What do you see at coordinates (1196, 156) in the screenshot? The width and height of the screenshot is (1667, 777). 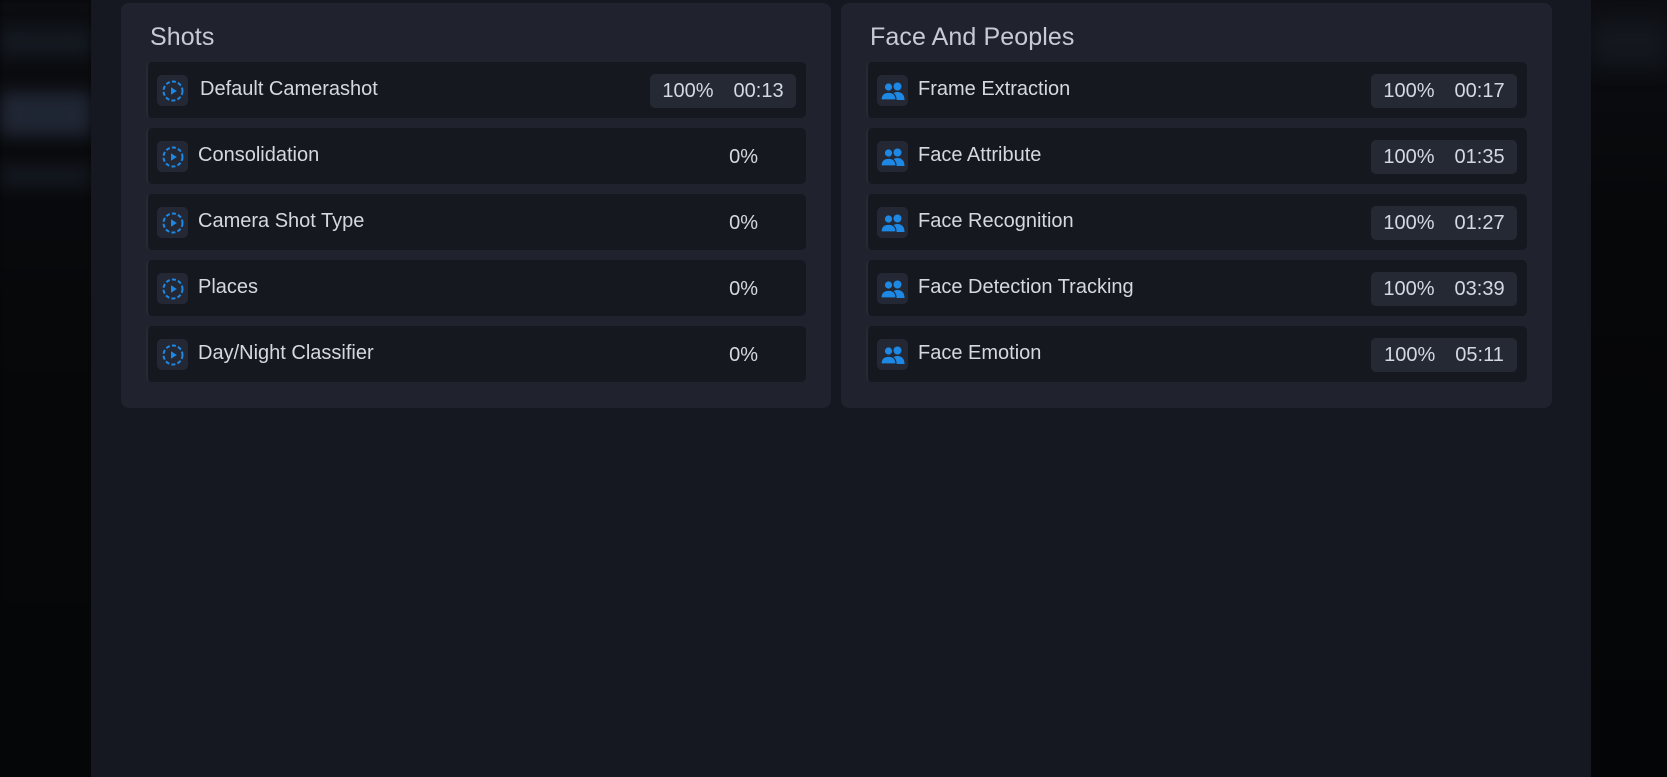 I see `list-item: Face Attribute 100% 01:35` at bounding box center [1196, 156].